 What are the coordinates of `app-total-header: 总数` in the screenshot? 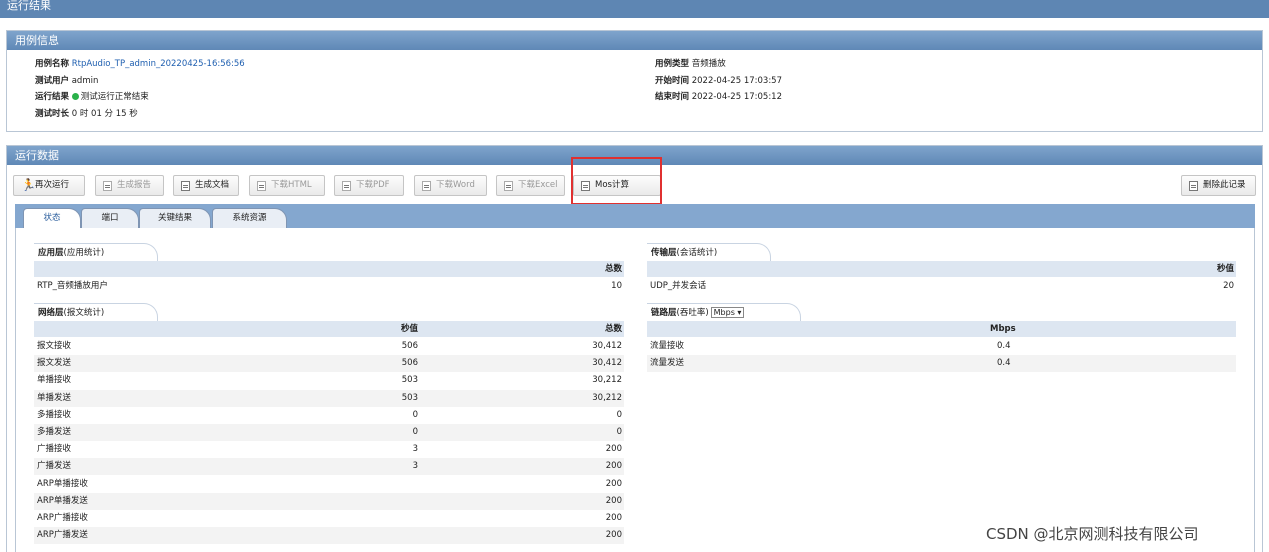 It's located at (613, 269).